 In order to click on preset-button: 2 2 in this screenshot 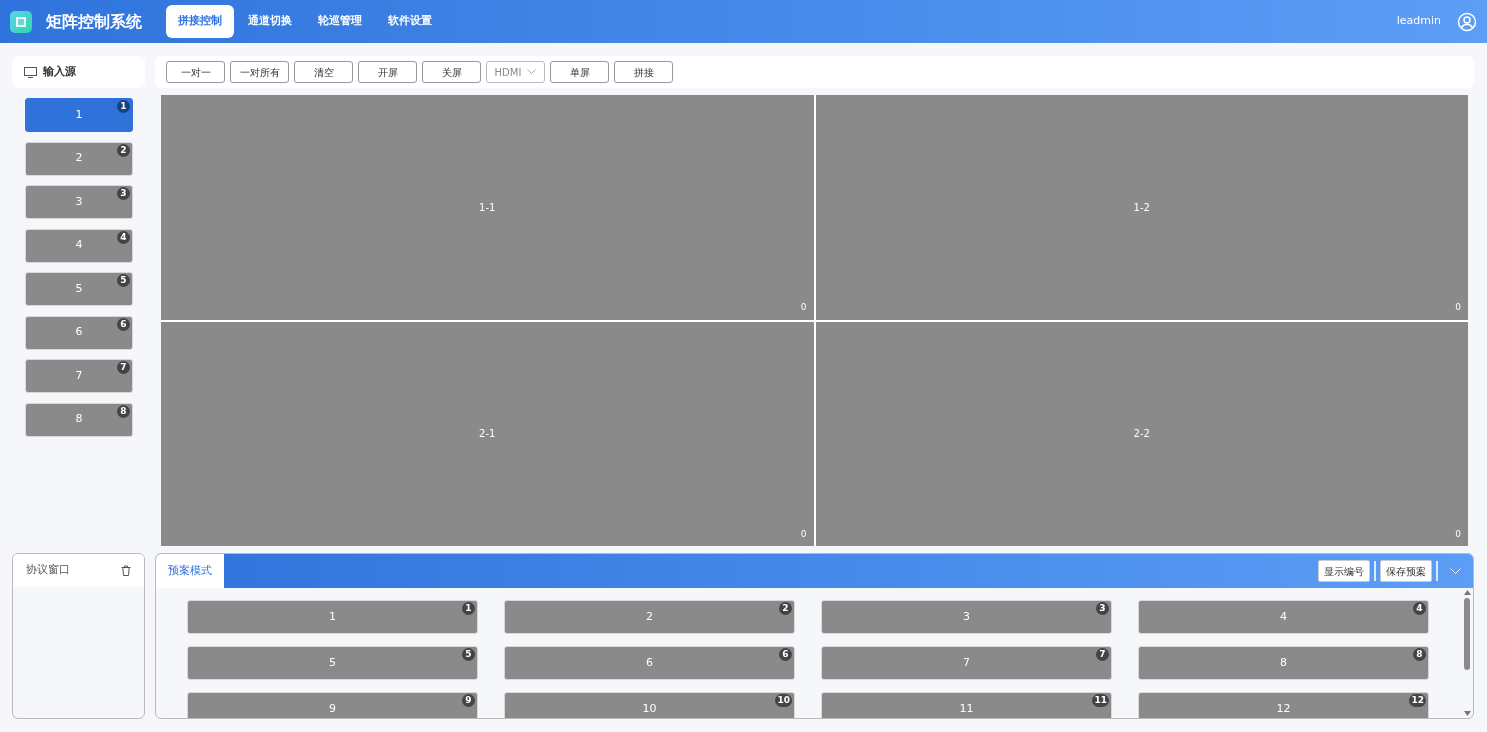, I will do `click(649, 617)`.